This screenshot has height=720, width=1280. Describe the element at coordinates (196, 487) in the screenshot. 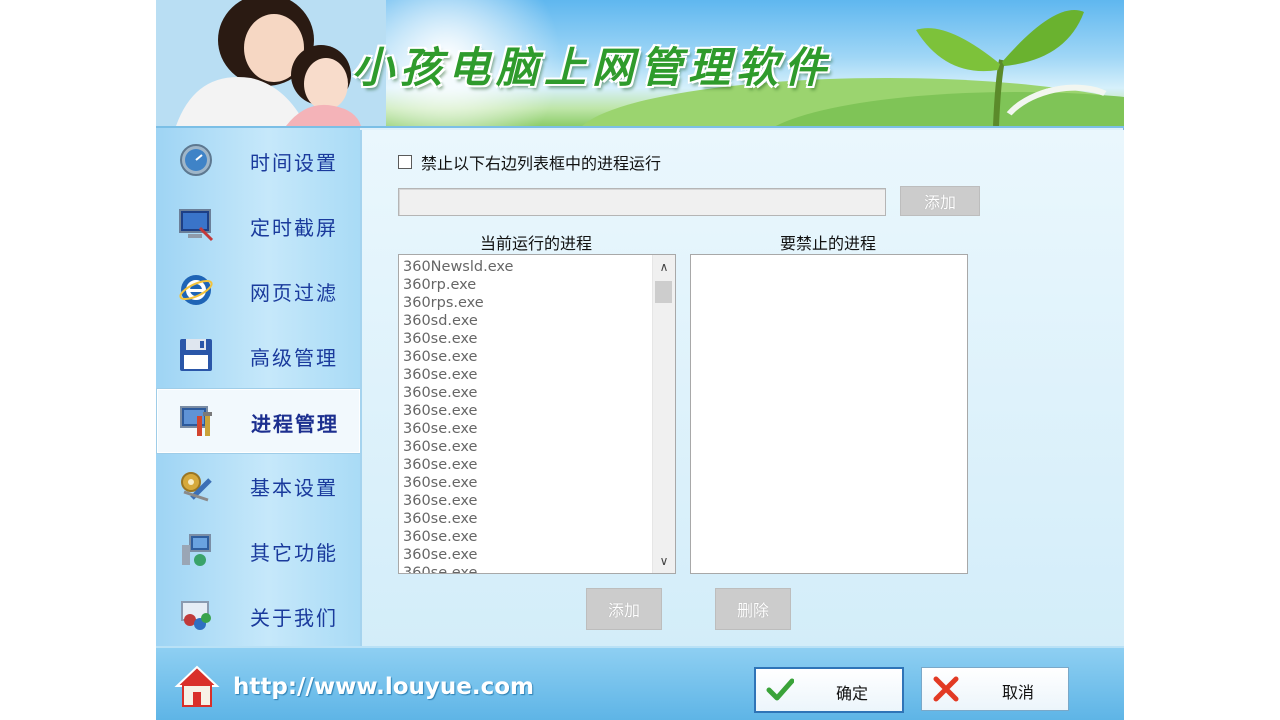

I see `gear-tools-icon` at that location.